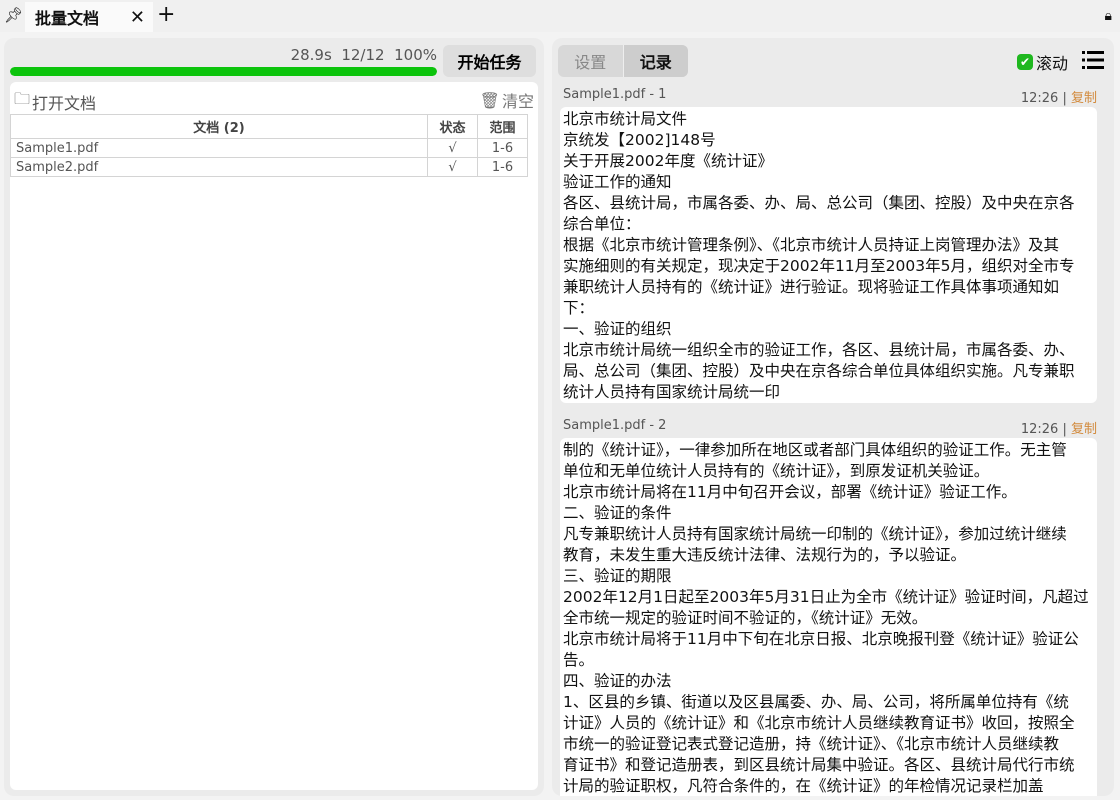  Describe the element at coordinates (617, 513) in the screenshot. I see `text-line: 二、验证的条件` at that location.